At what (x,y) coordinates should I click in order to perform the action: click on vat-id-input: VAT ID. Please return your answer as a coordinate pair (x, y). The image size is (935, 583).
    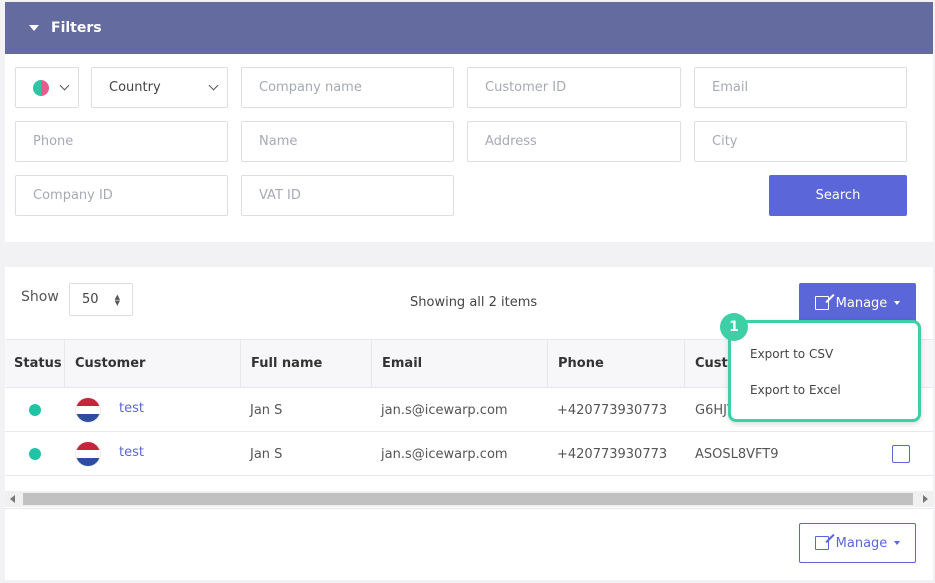
    Looking at the image, I should click on (347, 195).